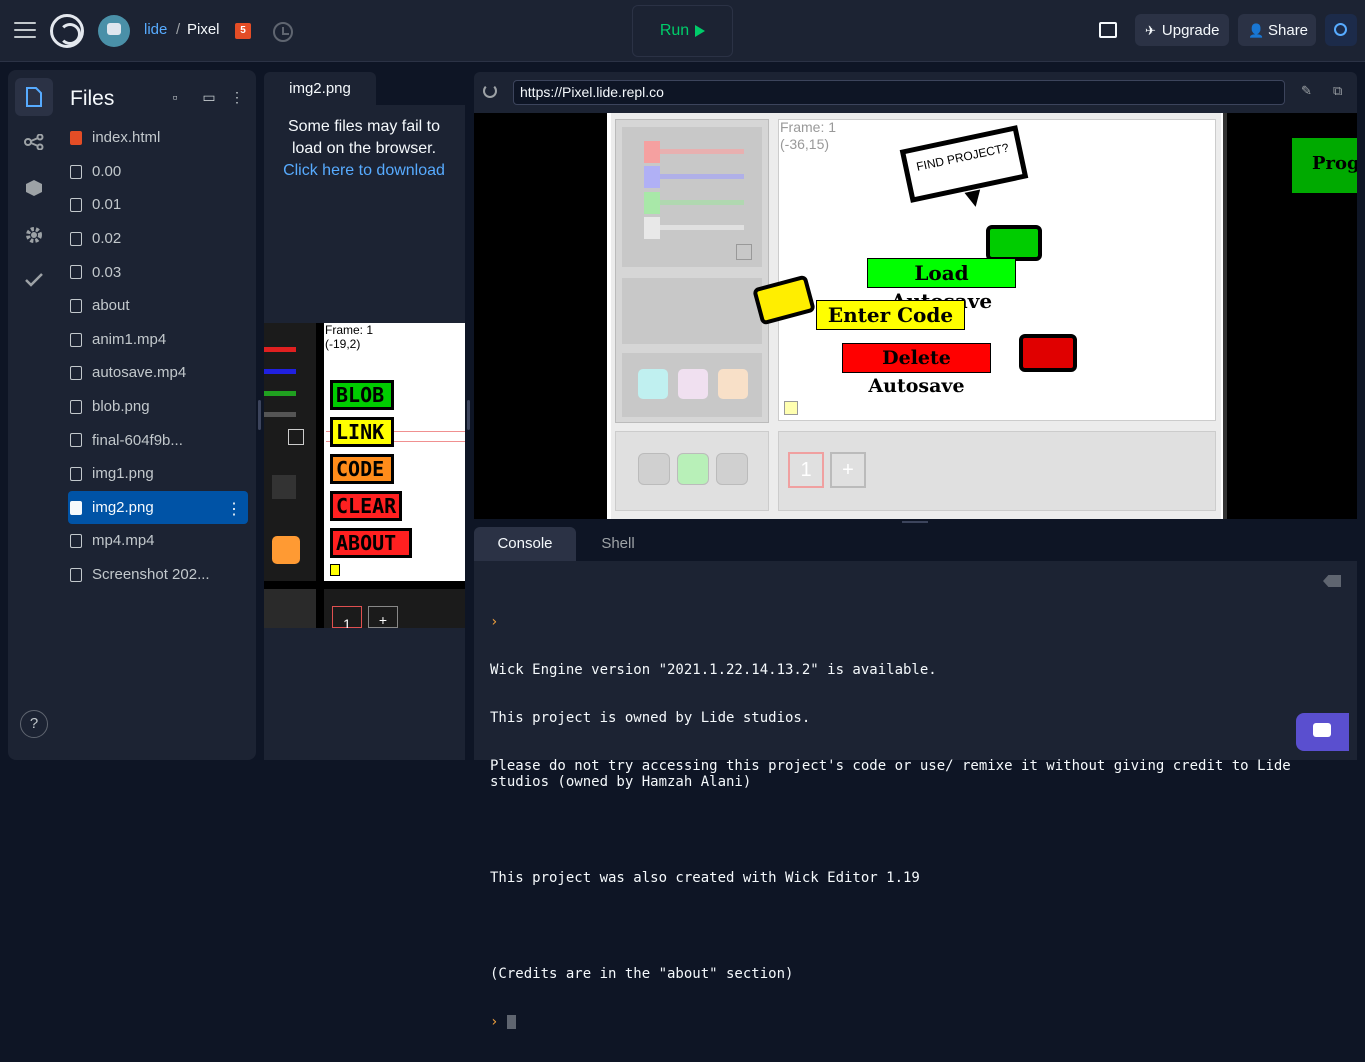  Describe the element at coordinates (674, 30) in the screenshot. I see `run-label: Run` at that location.